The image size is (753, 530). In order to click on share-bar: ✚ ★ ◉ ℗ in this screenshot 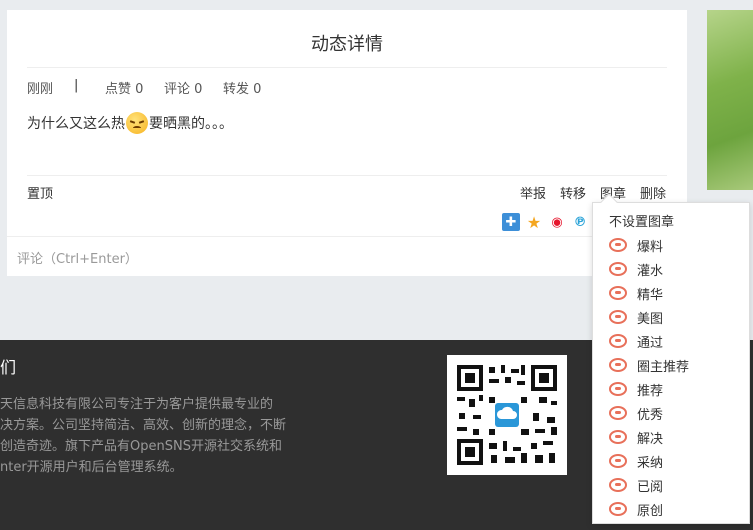, I will do `click(545, 222)`.